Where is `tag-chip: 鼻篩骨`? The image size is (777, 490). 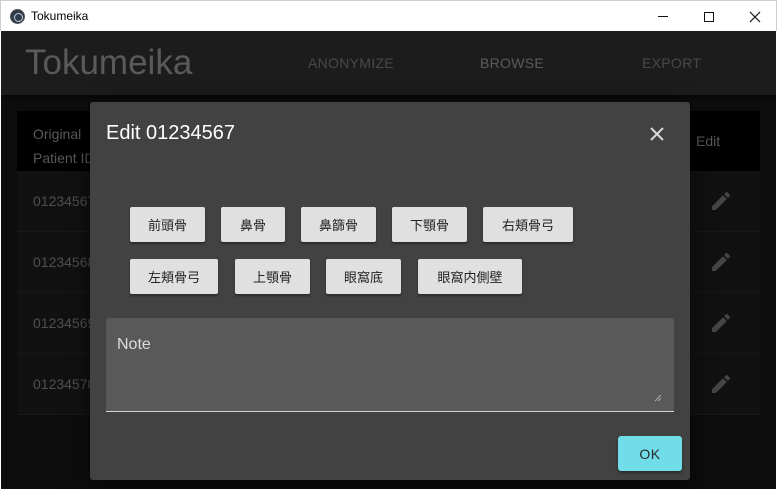
tag-chip: 鼻篩骨 is located at coordinates (338, 224).